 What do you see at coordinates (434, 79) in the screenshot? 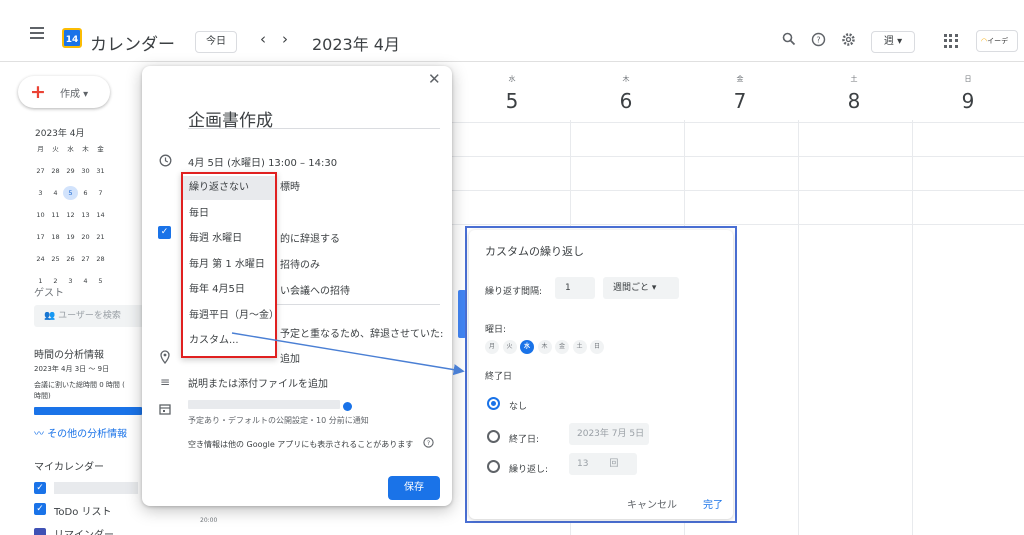
I see `close-icon: ✕` at bounding box center [434, 79].